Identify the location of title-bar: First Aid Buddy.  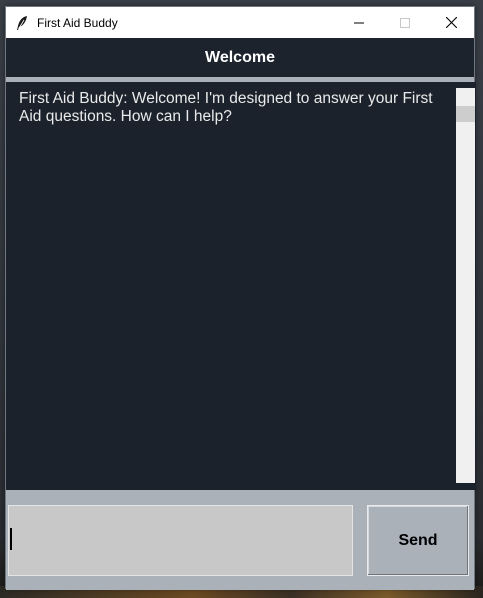
(240, 22).